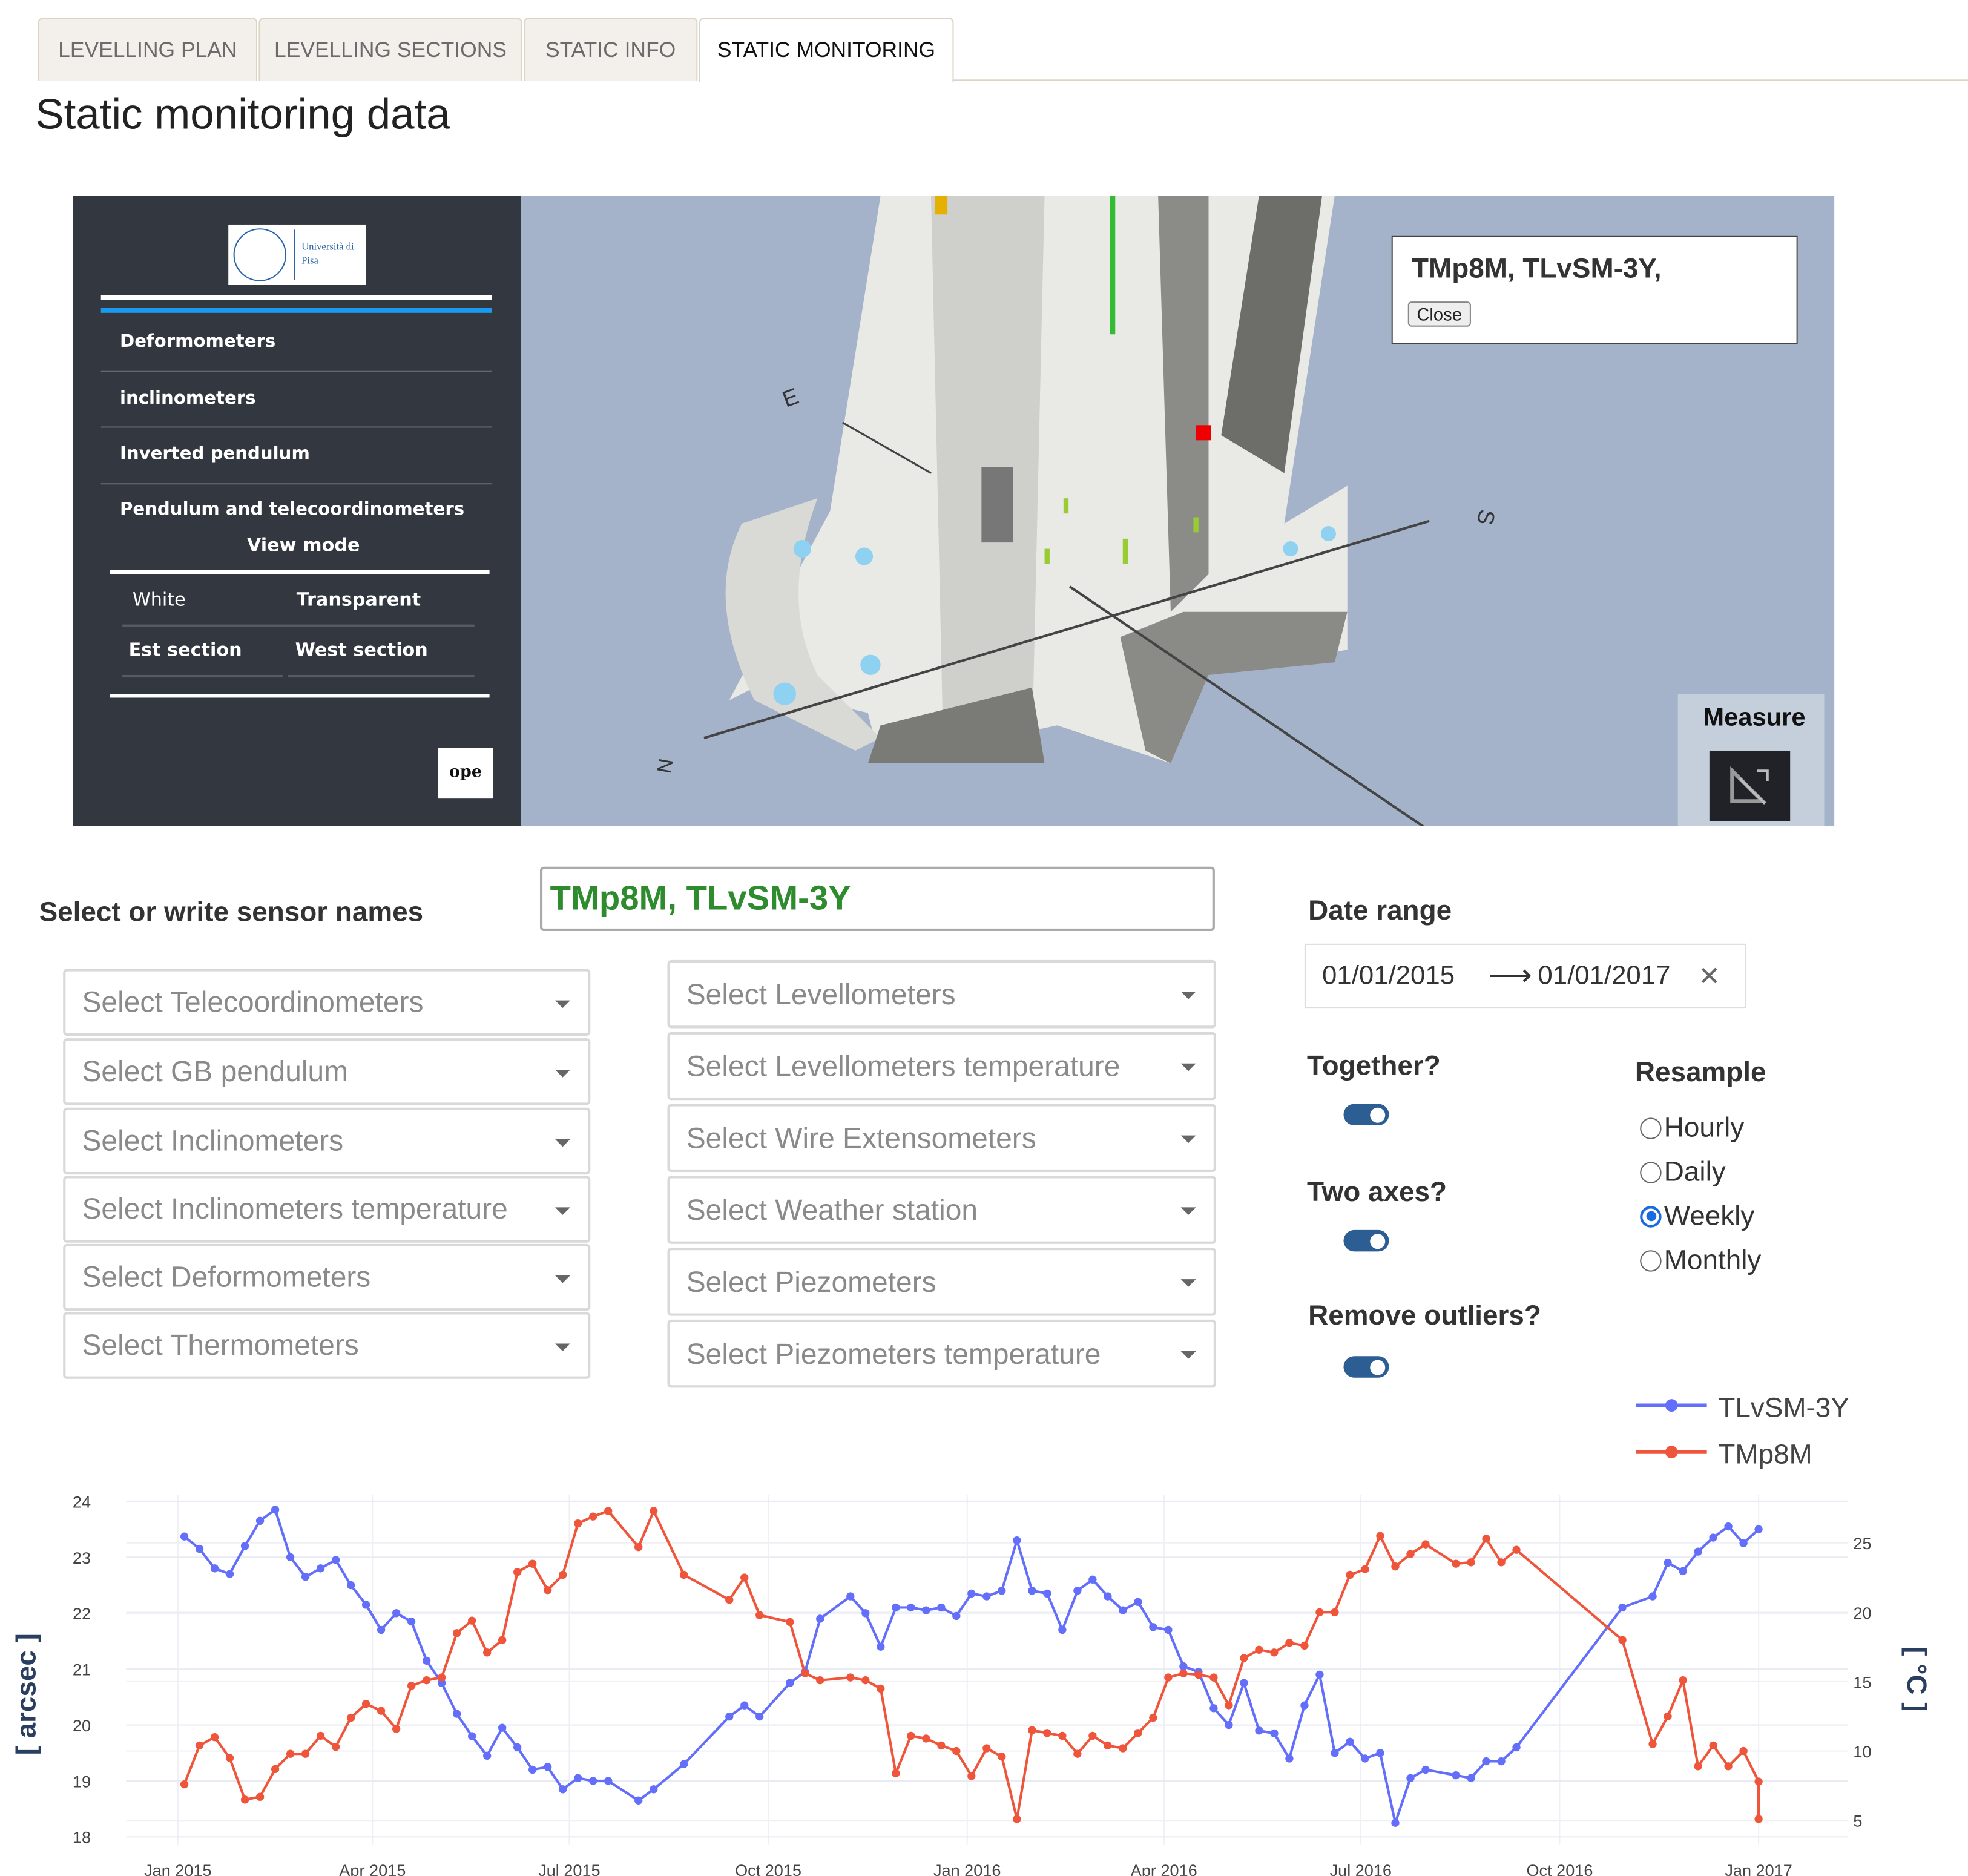 The width and height of the screenshot is (1968, 1876). What do you see at coordinates (1750, 785) in the screenshot?
I see `measure-button` at bounding box center [1750, 785].